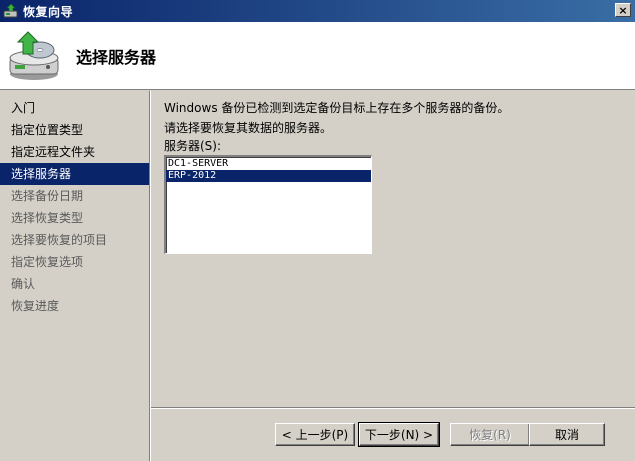 This screenshot has height=461, width=635. I want to click on recover-button: 恢复(R), so click(490, 434).